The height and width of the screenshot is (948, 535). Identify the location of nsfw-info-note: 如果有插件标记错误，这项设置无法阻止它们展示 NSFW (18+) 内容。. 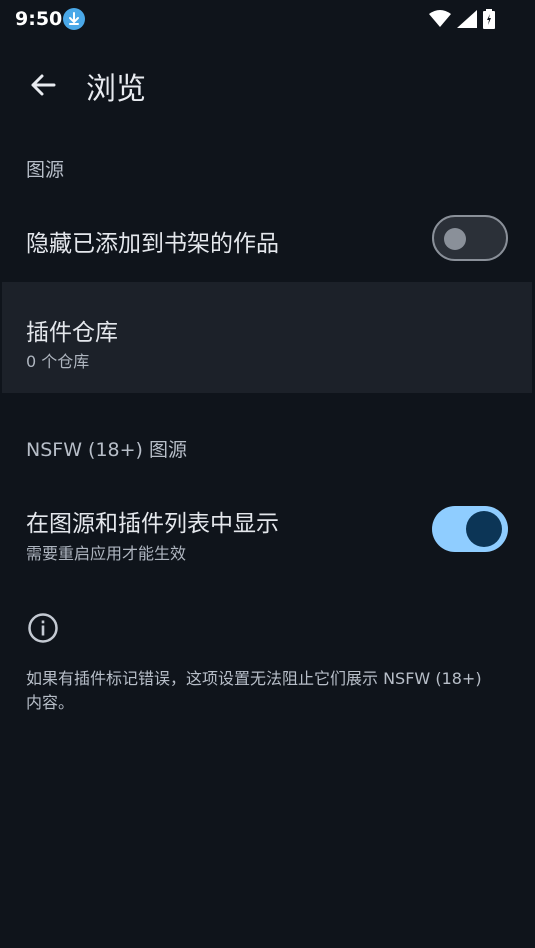
(254, 690).